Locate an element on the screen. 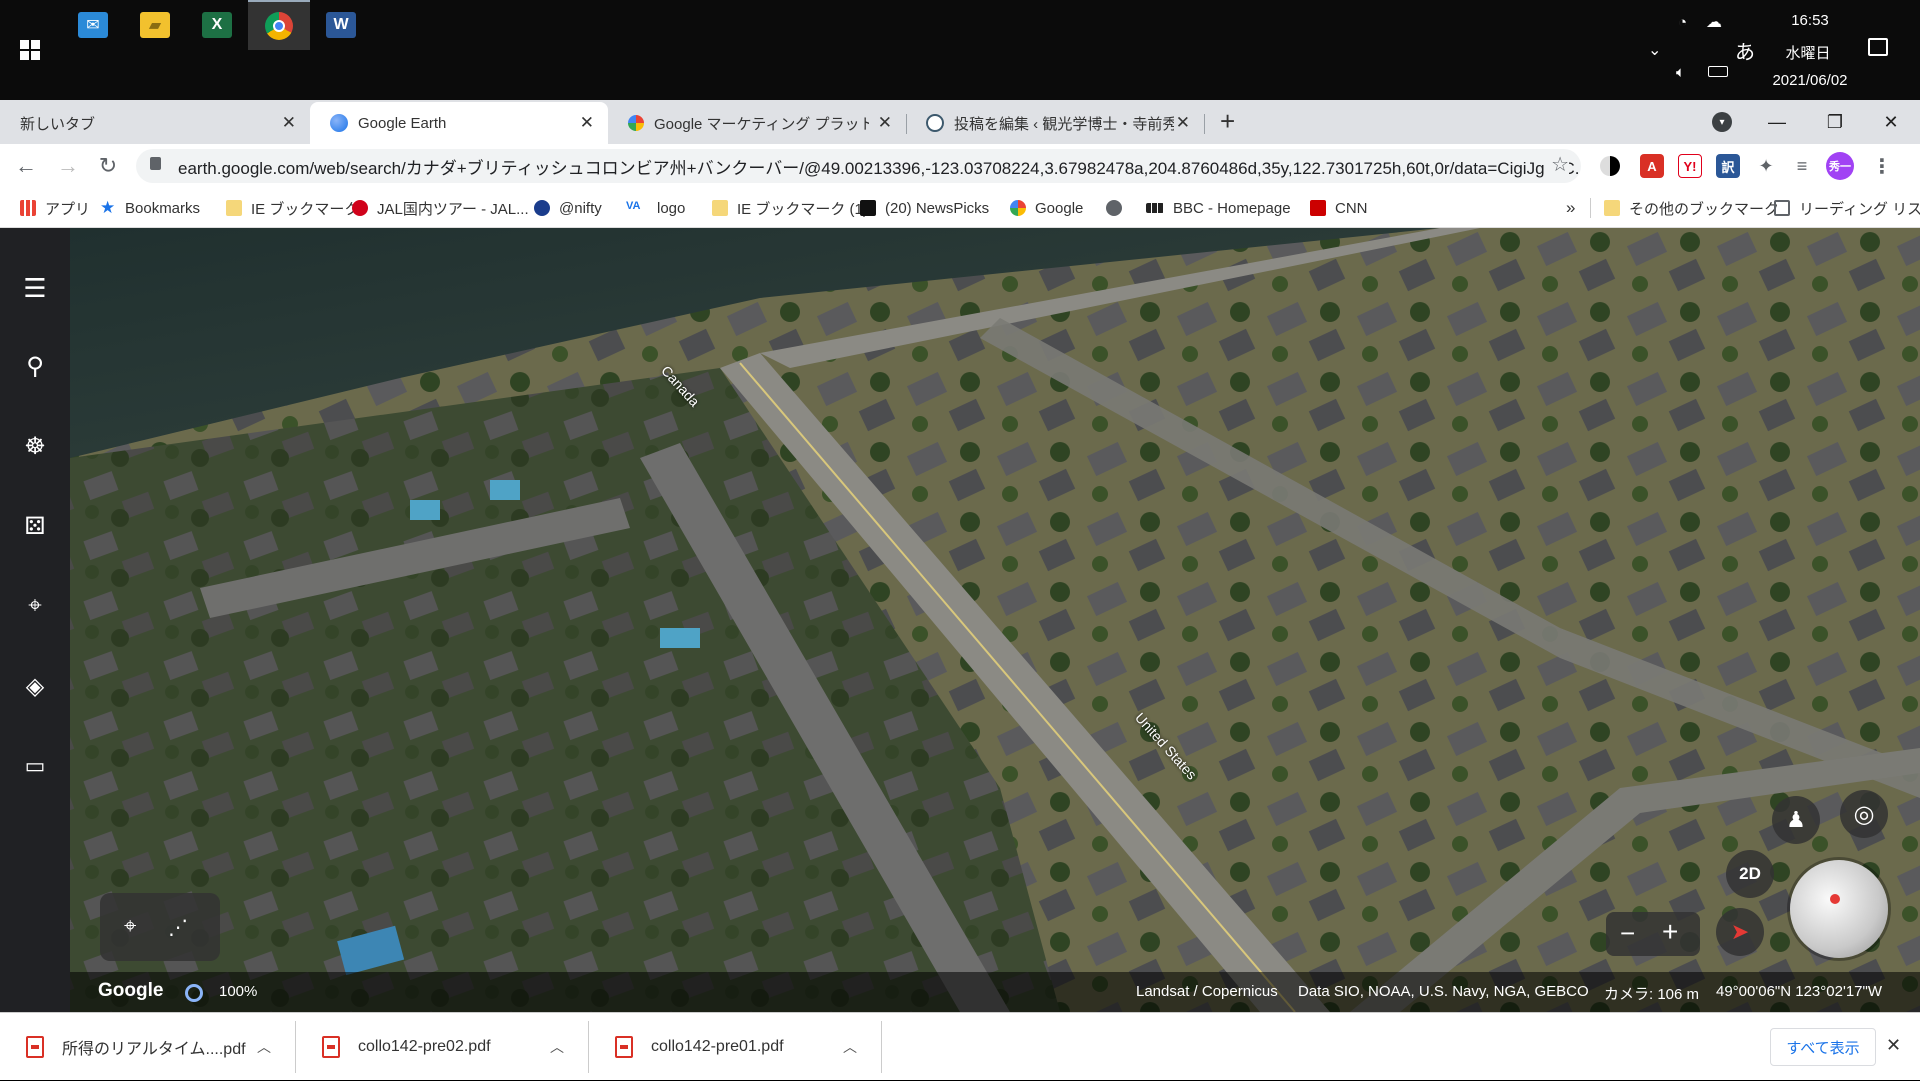  download-item: 所得のリアルタイム....pdf ︿ is located at coordinates (147, 1047).